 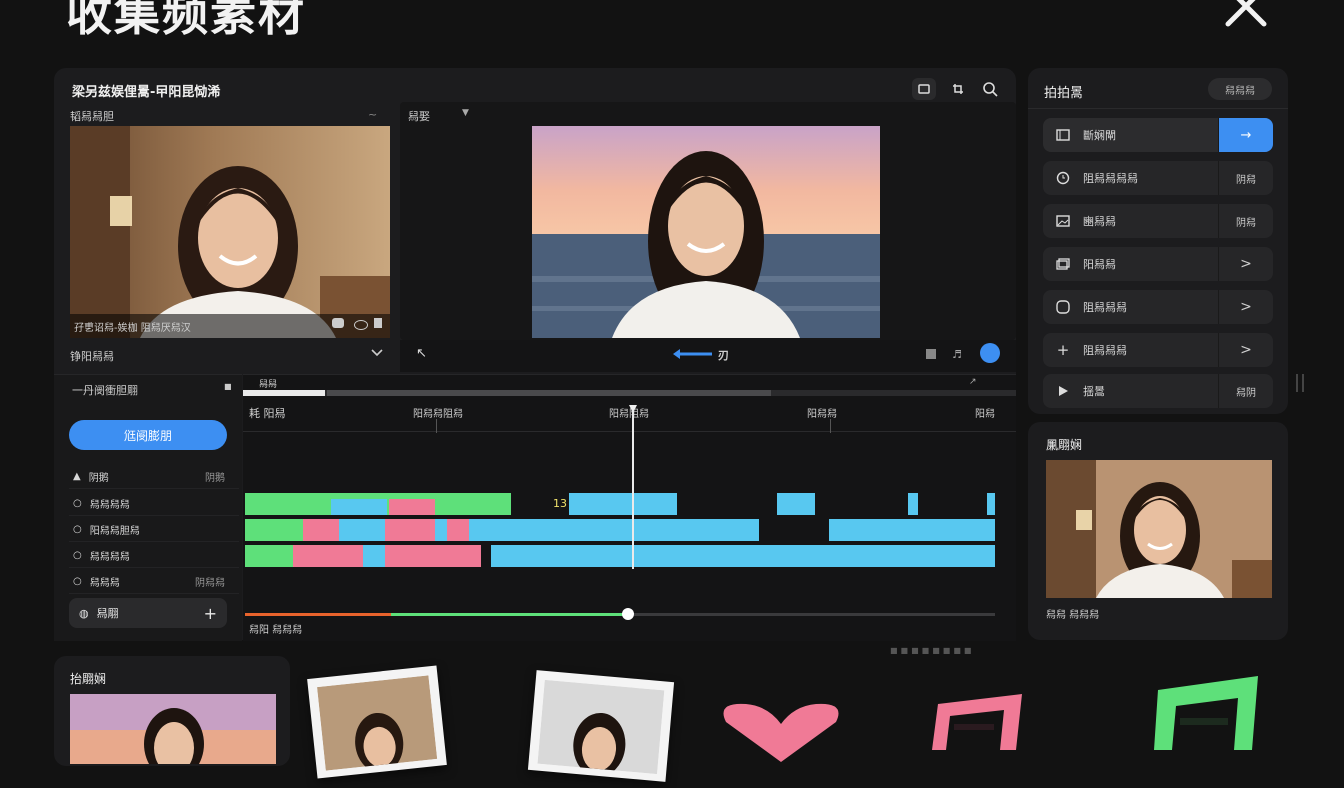 I want to click on arrow-left-icon, so click(x=693, y=354).